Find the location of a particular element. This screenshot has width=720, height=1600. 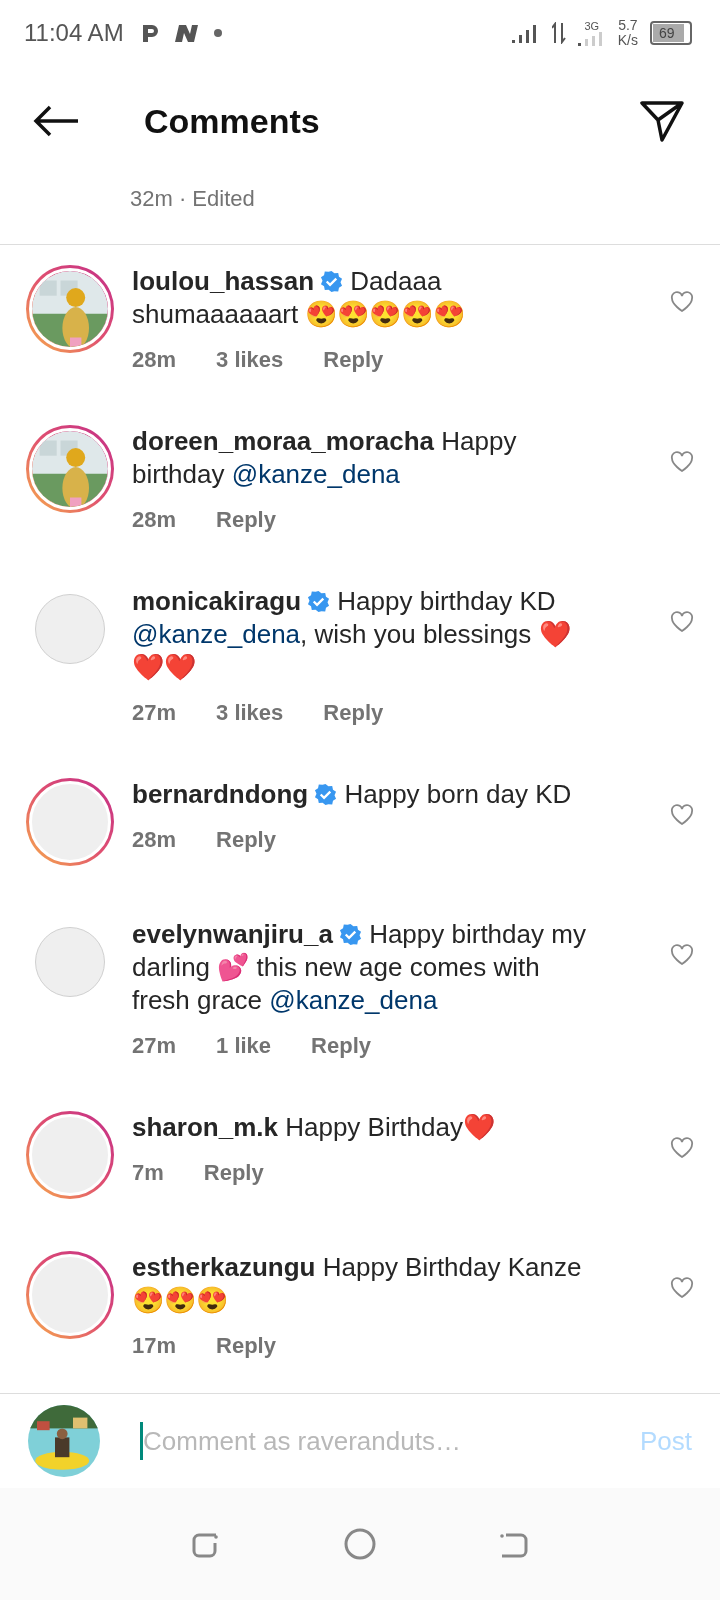

battery-icon: 69 is located at coordinates (671, 33).